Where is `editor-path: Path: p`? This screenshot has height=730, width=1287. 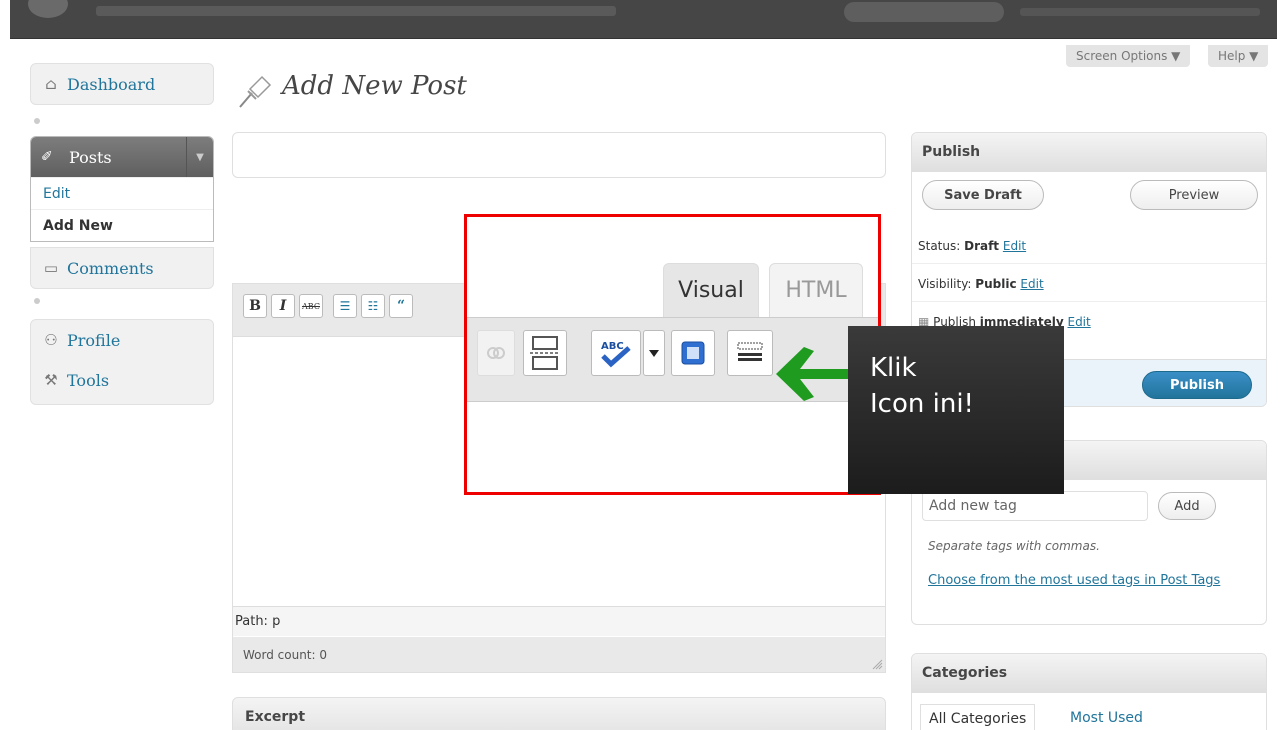 editor-path: Path: p is located at coordinates (559, 621).